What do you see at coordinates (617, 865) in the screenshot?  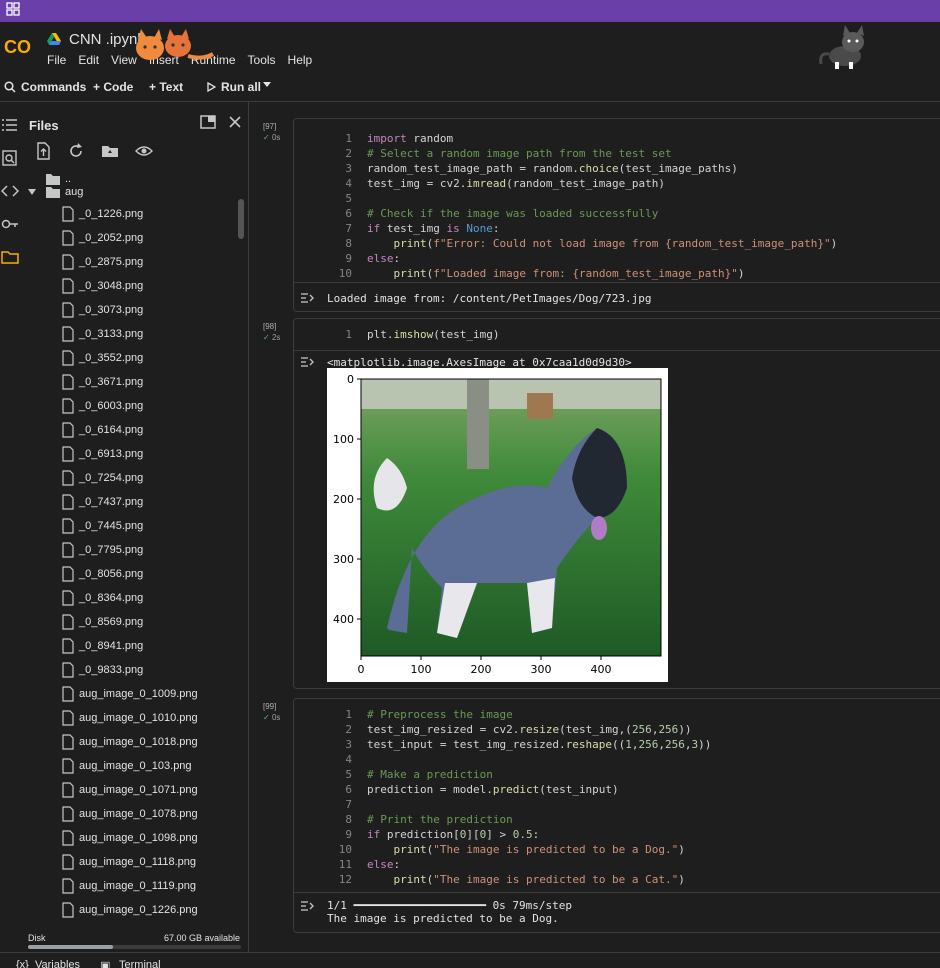 I see `code-line: 11 else:` at bounding box center [617, 865].